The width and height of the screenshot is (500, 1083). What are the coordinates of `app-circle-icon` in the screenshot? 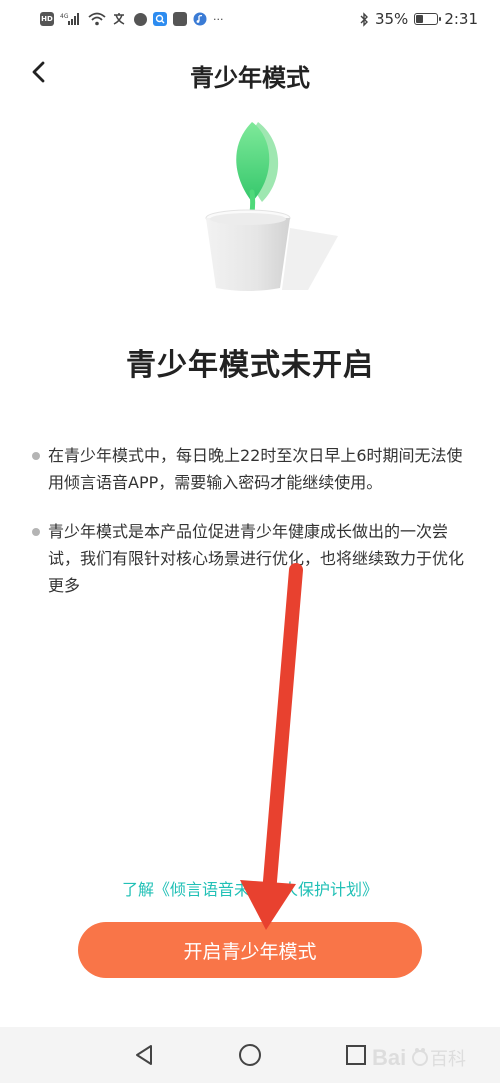 It's located at (140, 19).